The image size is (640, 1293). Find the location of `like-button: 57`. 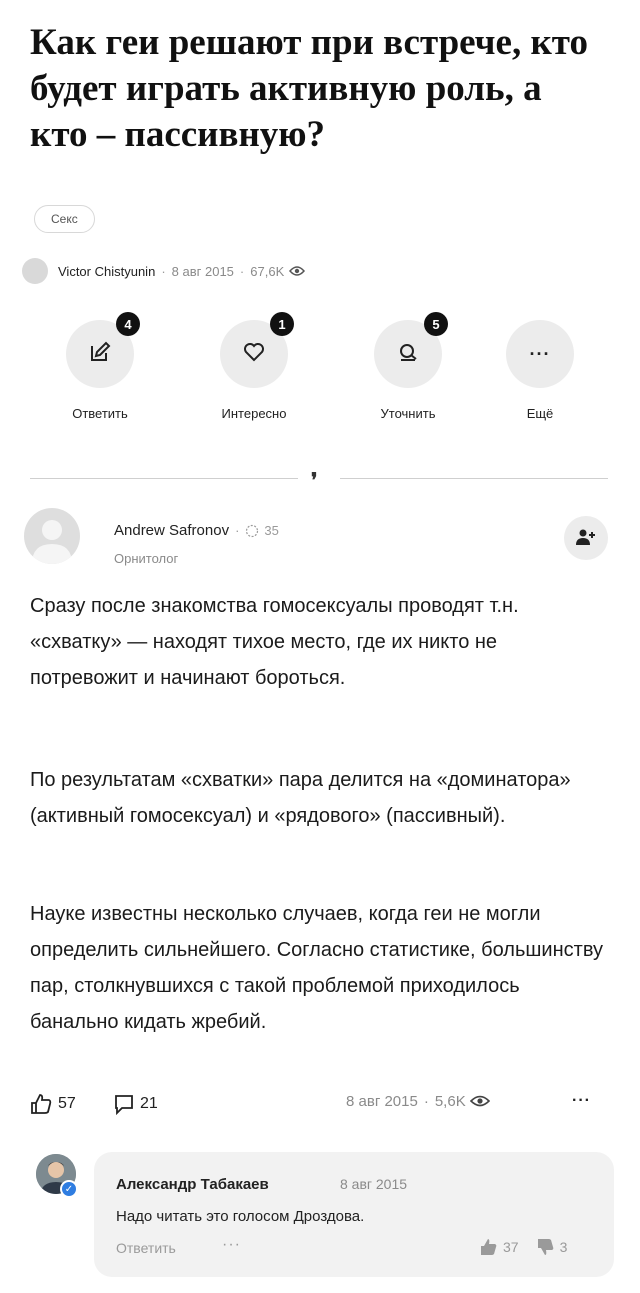

like-button: 57 is located at coordinates (53, 1104).